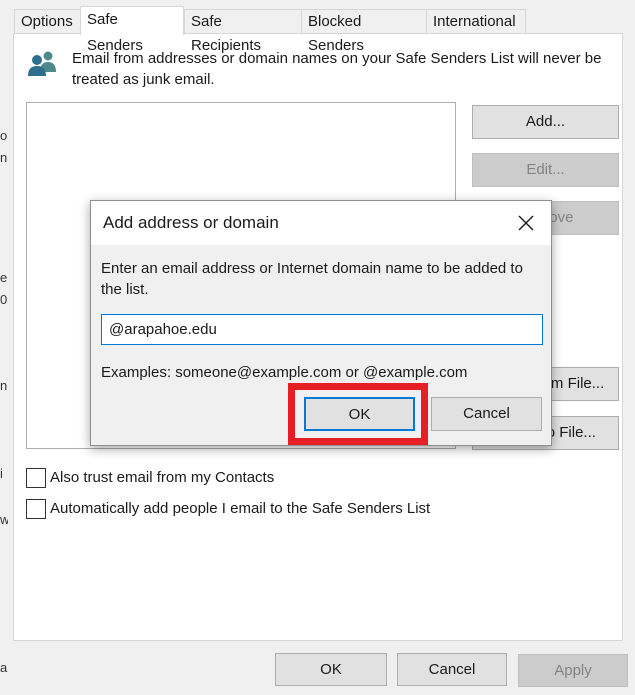  Describe the element at coordinates (191, 222) in the screenshot. I see `dialog-title: Add address or domain` at that location.